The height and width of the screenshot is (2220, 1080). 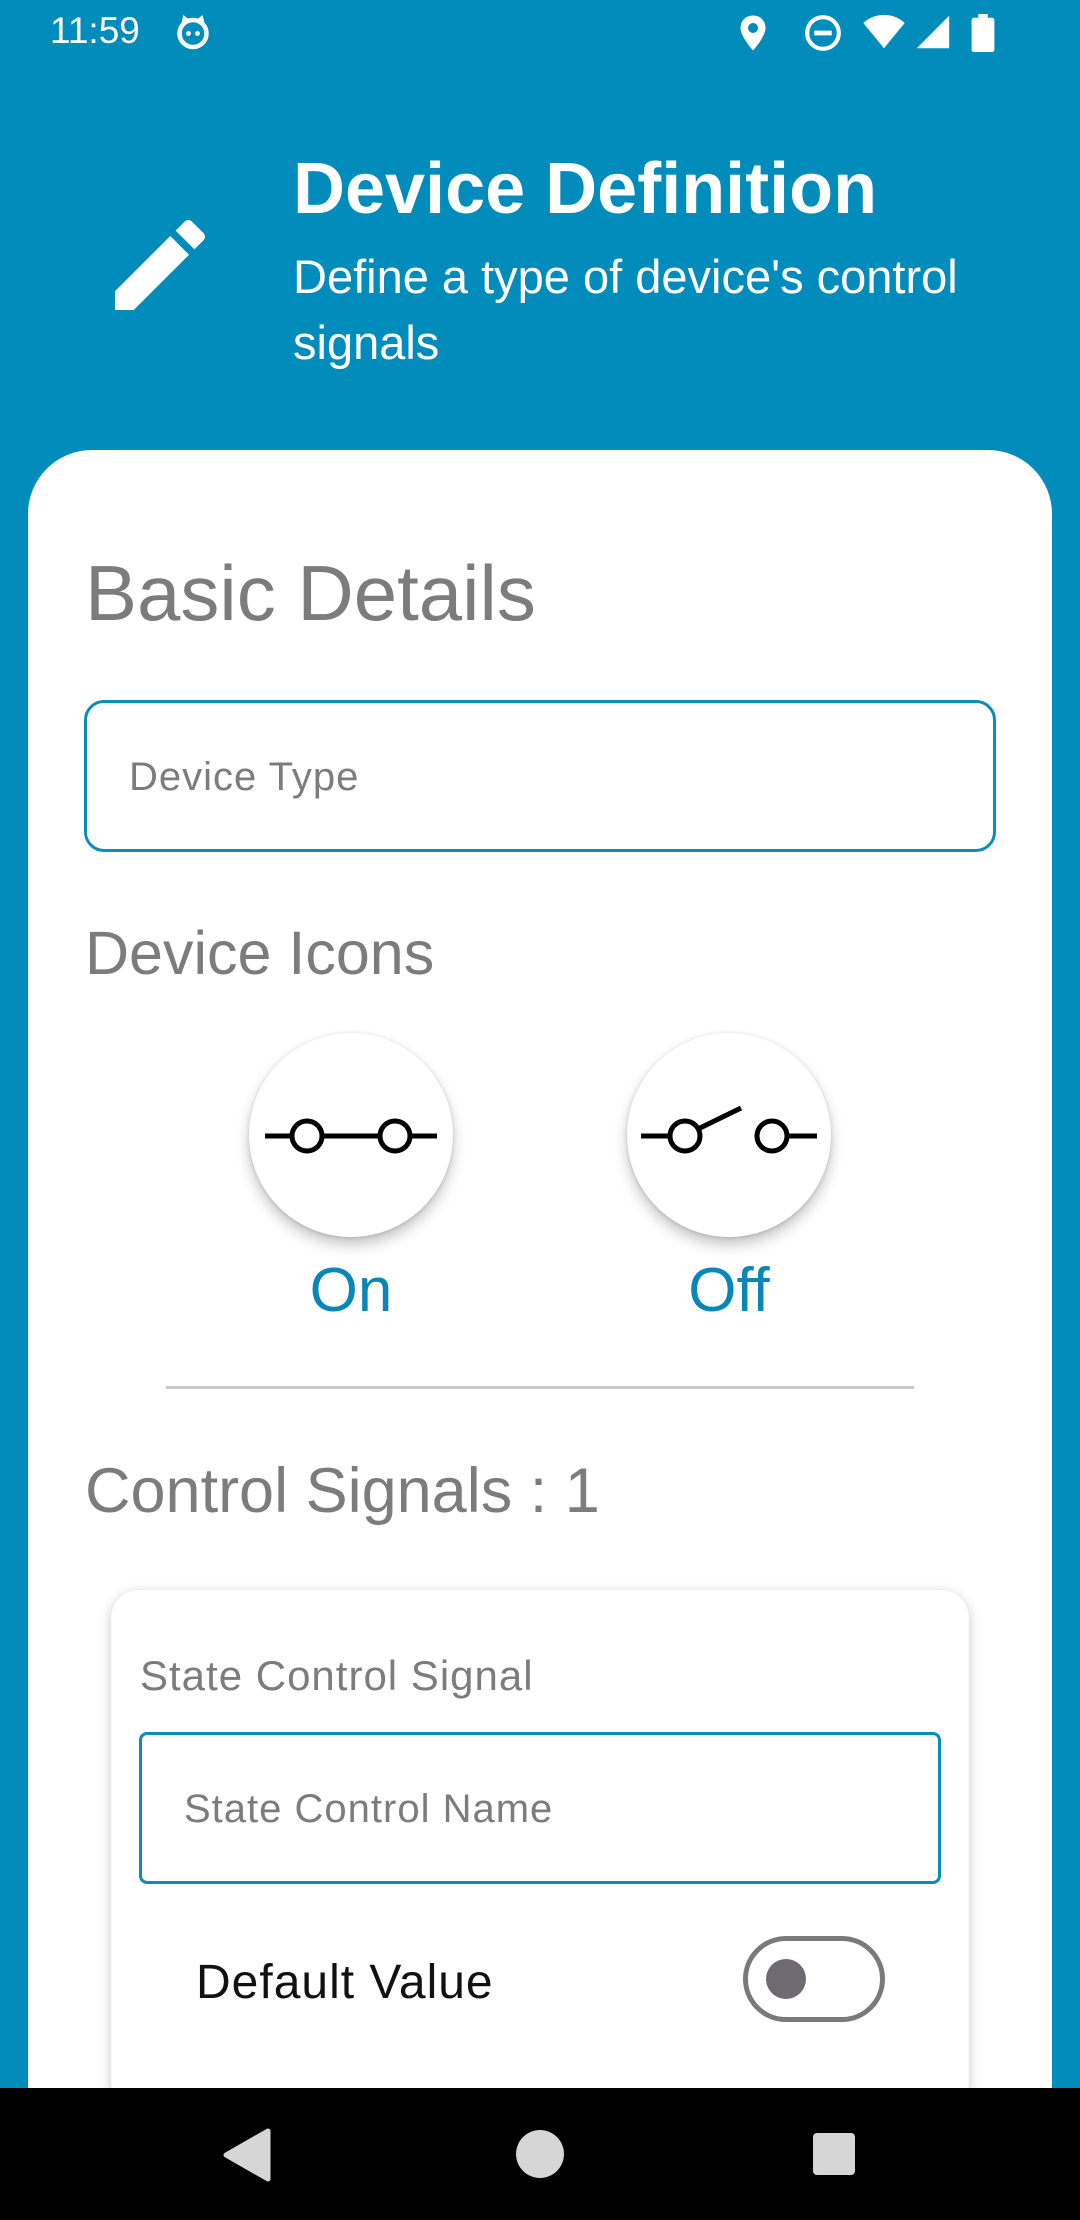 What do you see at coordinates (244, 777) in the screenshot?
I see `device-type-placeholder: Device Type` at bounding box center [244, 777].